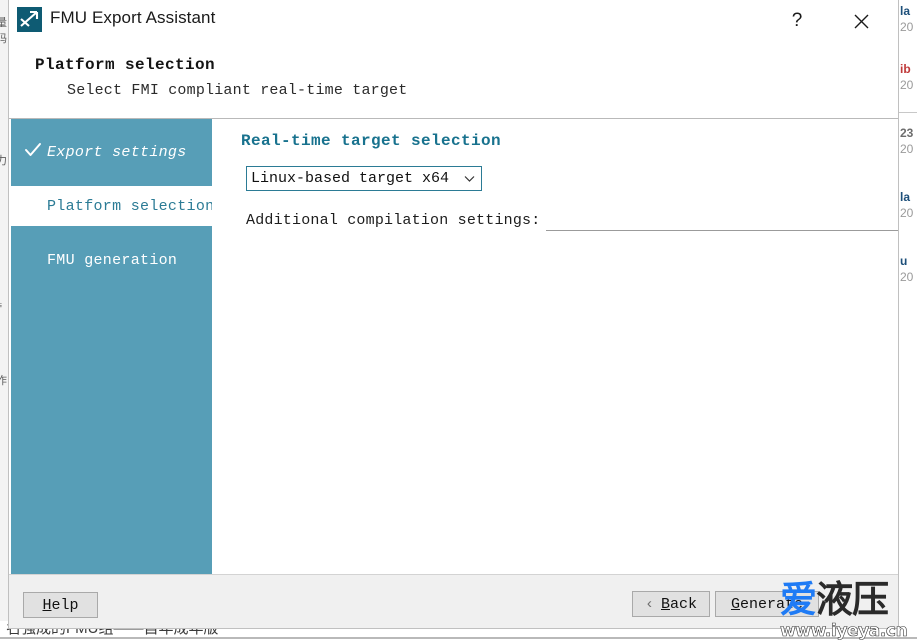 This screenshot has width=917, height=641. Describe the element at coordinates (907, 133) in the screenshot. I see `background-fragment: 23` at that location.